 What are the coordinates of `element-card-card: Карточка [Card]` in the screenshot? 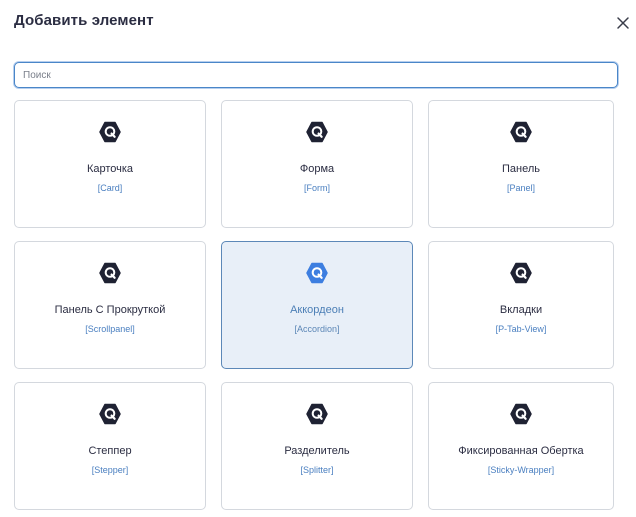 It's located at (110, 164).